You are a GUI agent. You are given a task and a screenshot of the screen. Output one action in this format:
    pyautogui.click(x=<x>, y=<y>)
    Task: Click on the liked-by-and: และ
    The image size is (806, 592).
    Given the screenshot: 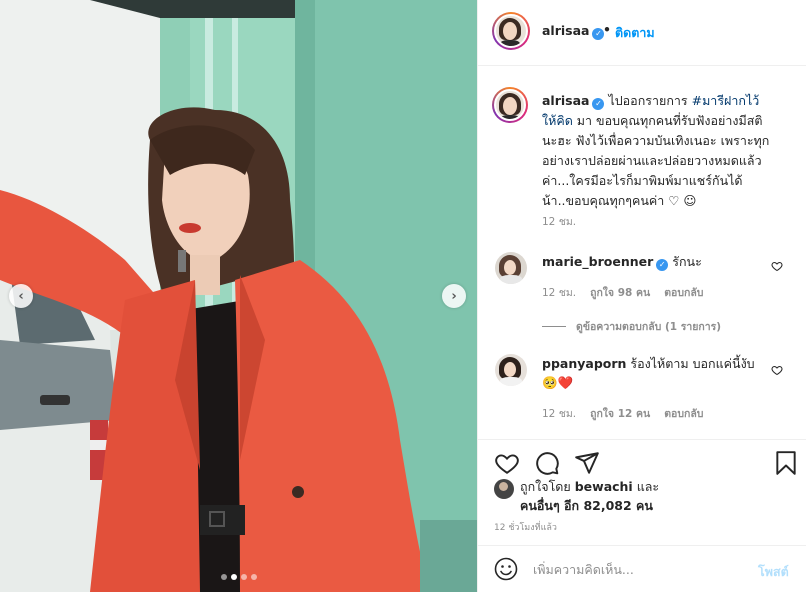 What is the action you would take?
    pyautogui.click(x=648, y=486)
    